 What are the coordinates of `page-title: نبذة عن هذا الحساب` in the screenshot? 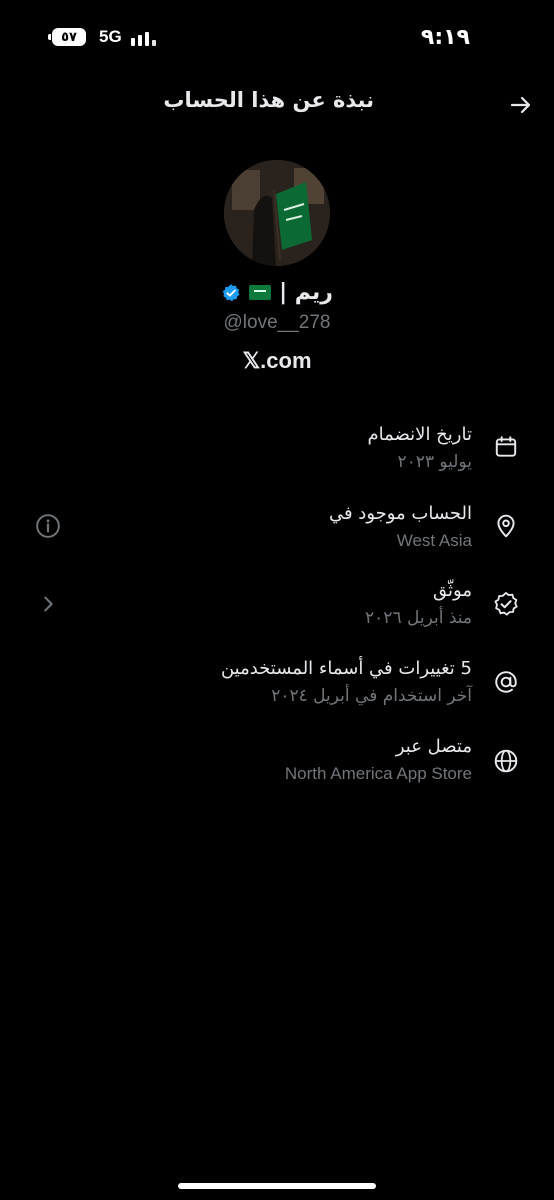 It's located at (268, 100).